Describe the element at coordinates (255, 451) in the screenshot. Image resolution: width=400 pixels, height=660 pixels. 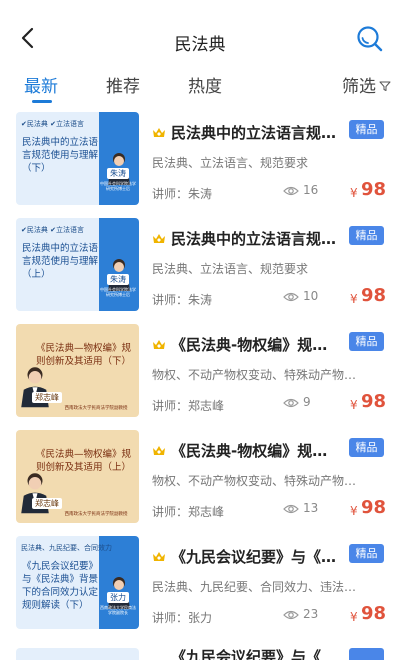
I see `course-title: 《民法典-物权编》规则创新及其适用（上）` at that location.